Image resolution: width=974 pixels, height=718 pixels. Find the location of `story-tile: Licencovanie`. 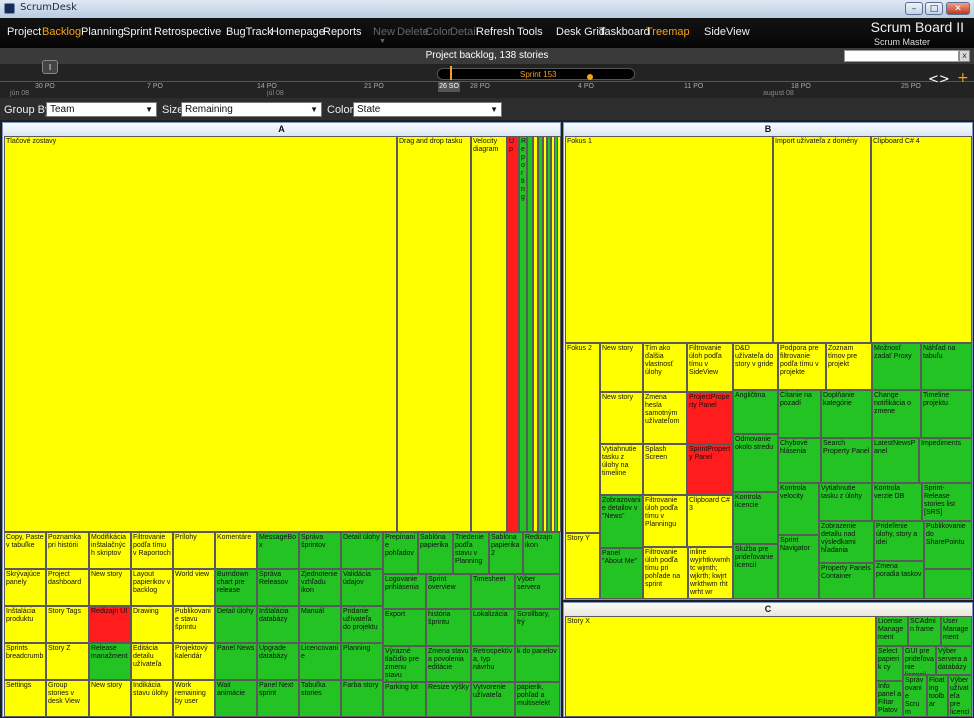

story-tile: Licencovanie is located at coordinates (320, 661).